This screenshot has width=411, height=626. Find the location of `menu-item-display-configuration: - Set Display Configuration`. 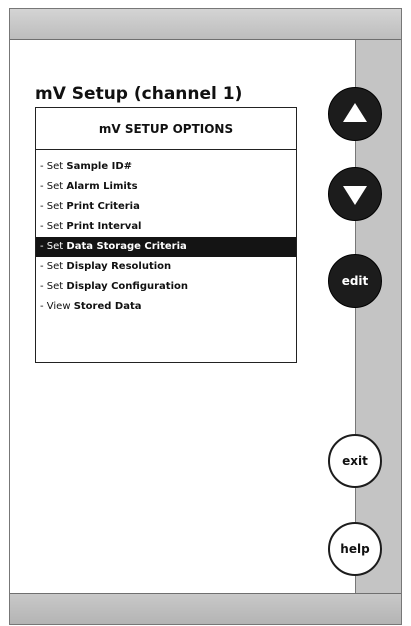

menu-item-display-configuration: - Set Display Configuration is located at coordinates (166, 287).